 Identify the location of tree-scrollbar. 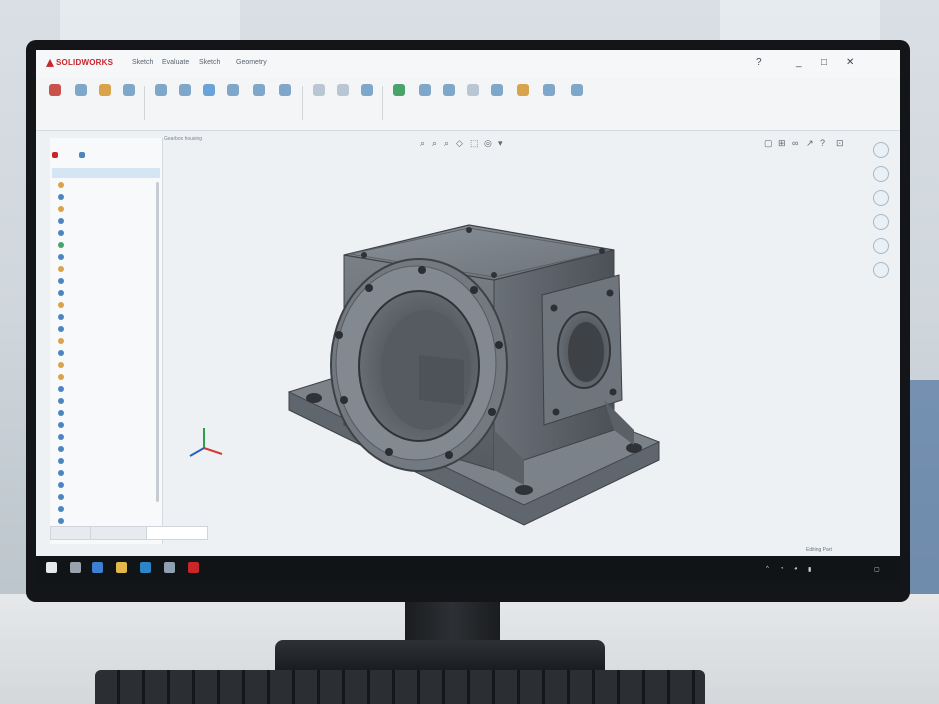
(157, 342).